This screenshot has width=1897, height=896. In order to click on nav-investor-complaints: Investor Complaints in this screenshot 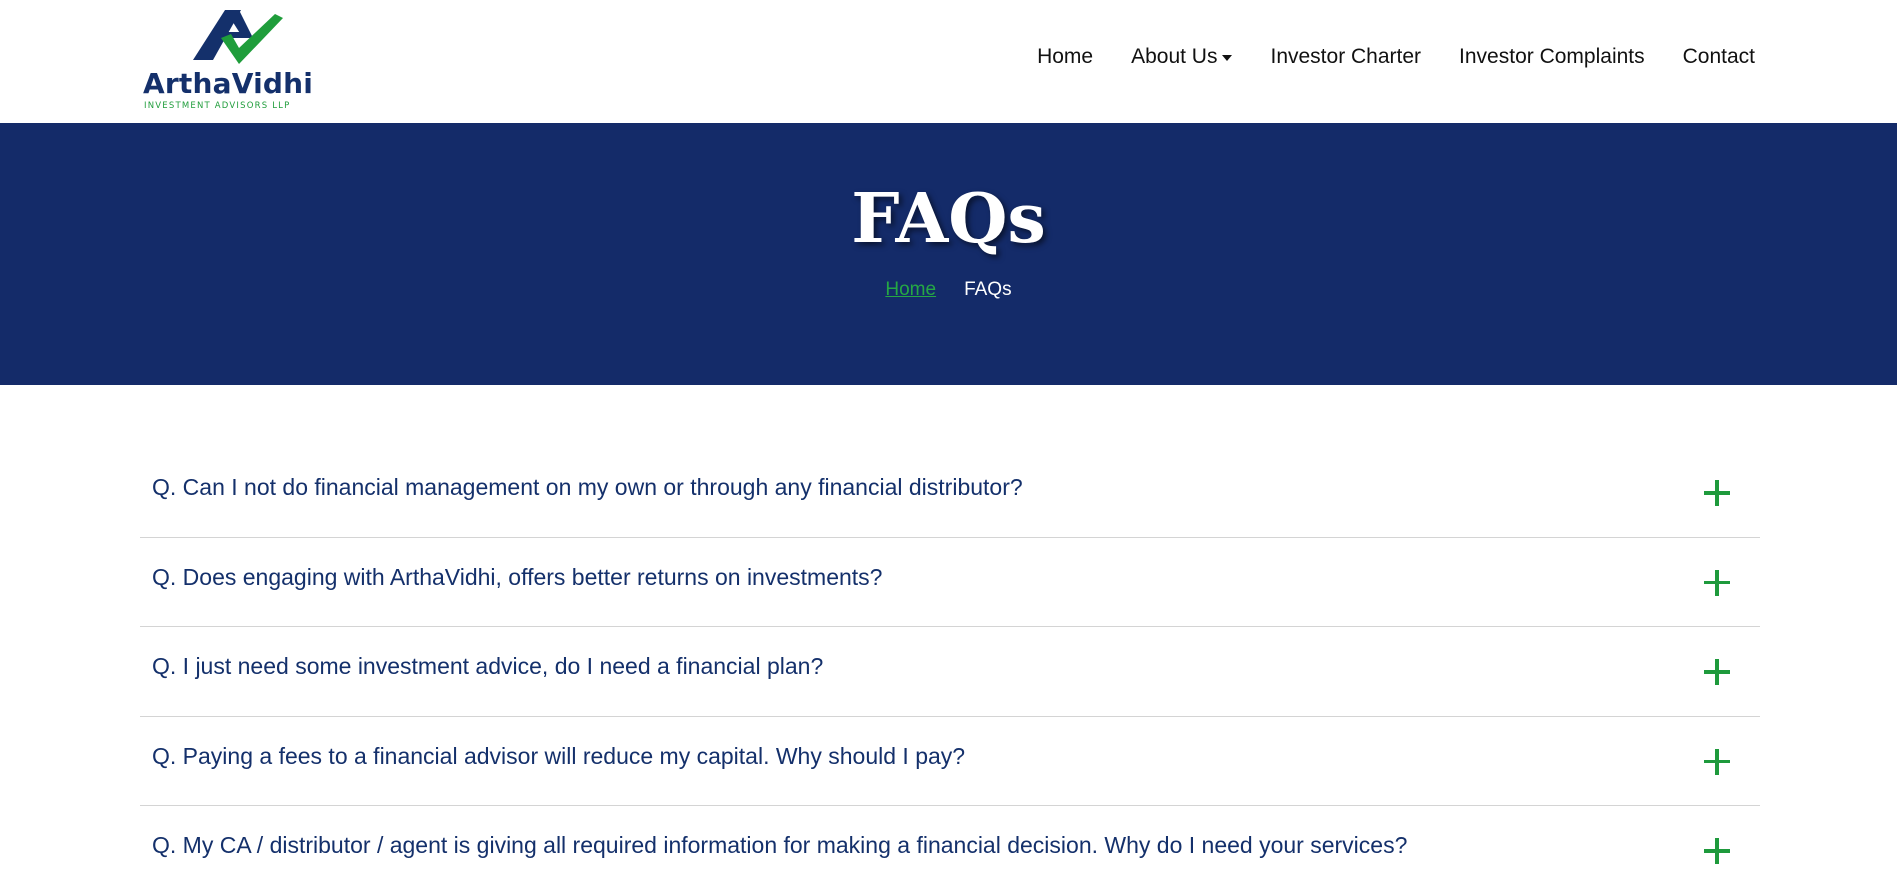, I will do `click(1552, 56)`.